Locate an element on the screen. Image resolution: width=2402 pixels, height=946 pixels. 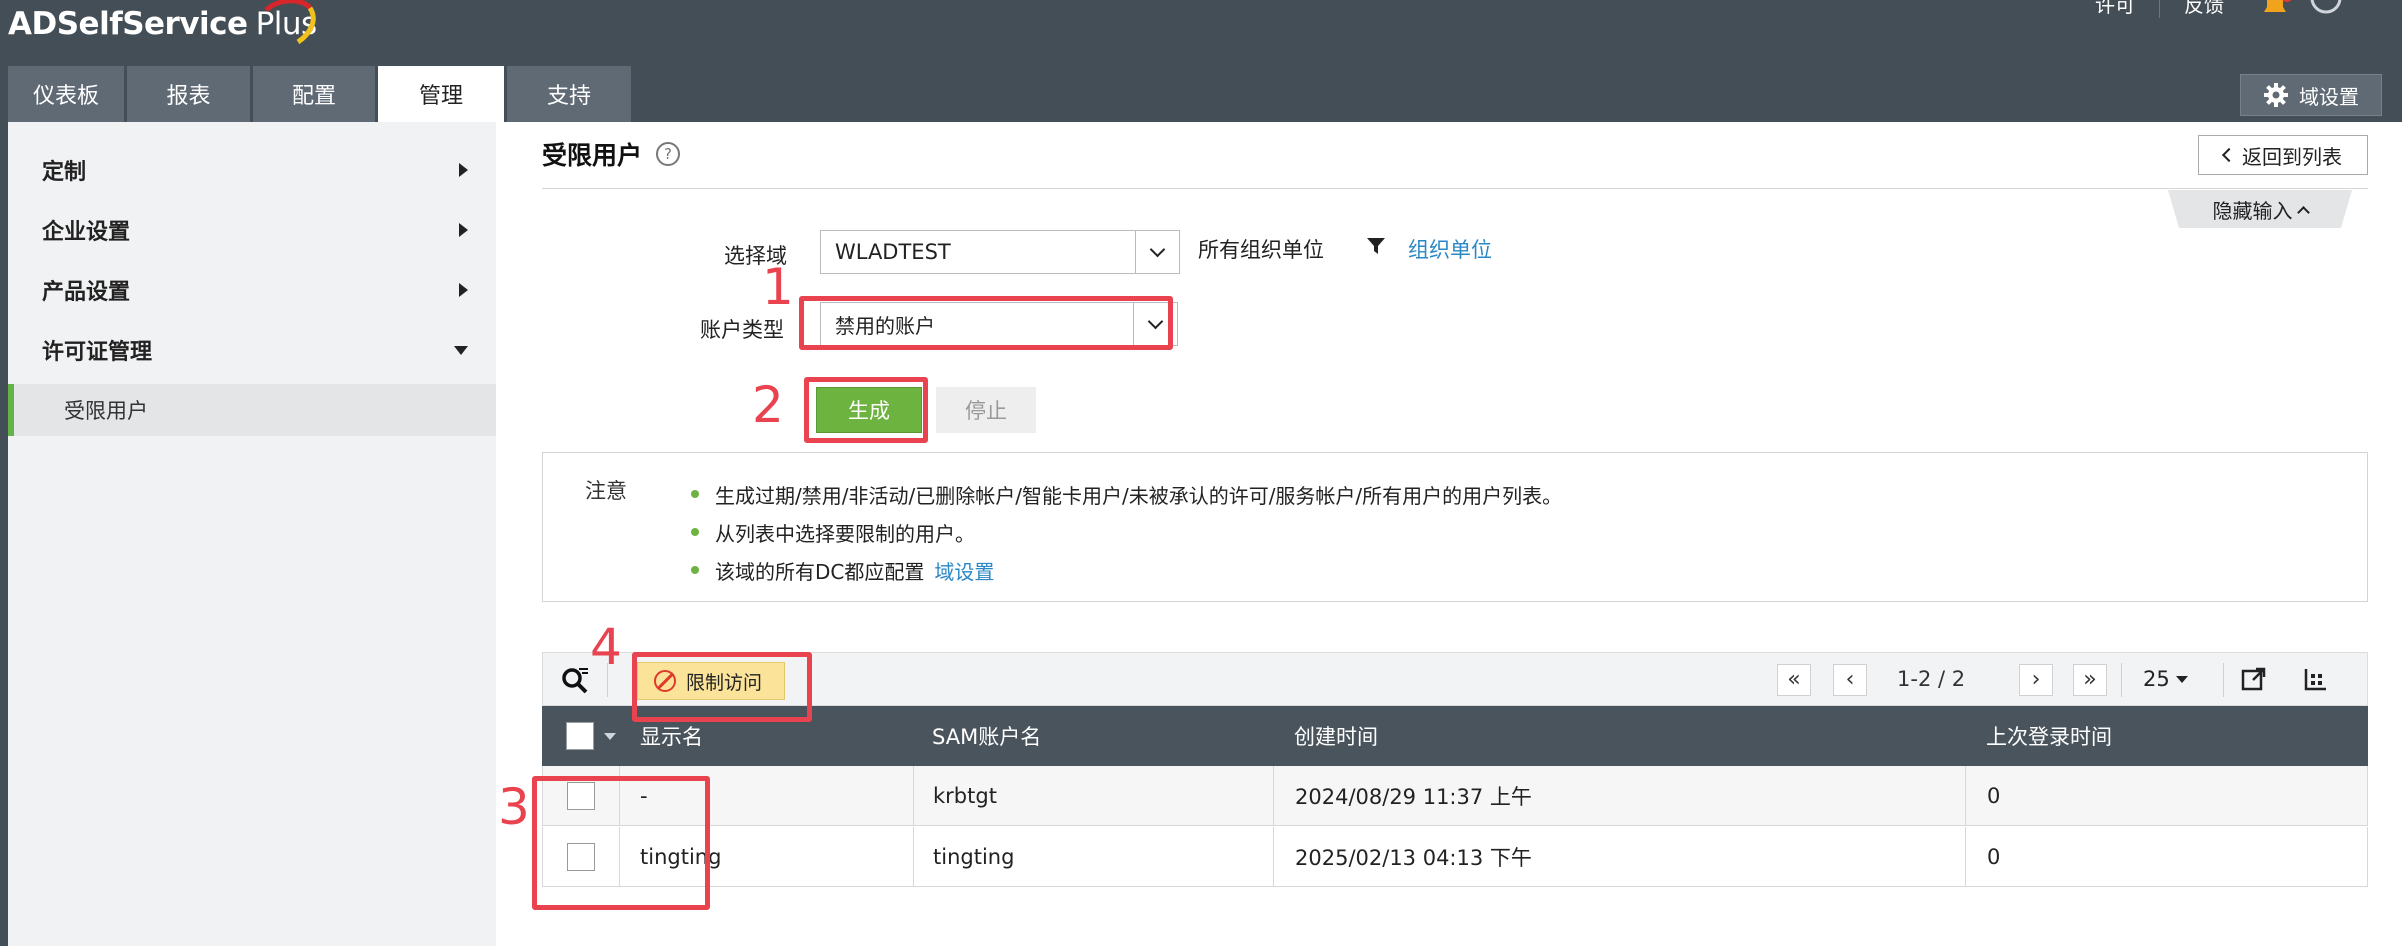
sidebar-item-license-management: 许可证管理 is located at coordinates (255, 350).